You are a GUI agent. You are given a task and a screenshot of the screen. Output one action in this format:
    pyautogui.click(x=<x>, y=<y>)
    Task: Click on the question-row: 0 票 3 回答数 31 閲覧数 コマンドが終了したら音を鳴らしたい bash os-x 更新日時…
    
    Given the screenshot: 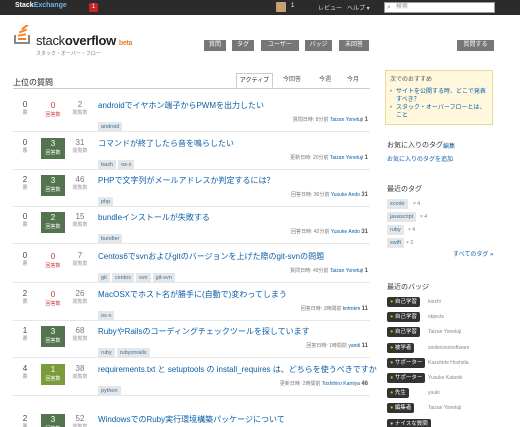 What is the action you would take?
    pyautogui.click(x=191, y=154)
    